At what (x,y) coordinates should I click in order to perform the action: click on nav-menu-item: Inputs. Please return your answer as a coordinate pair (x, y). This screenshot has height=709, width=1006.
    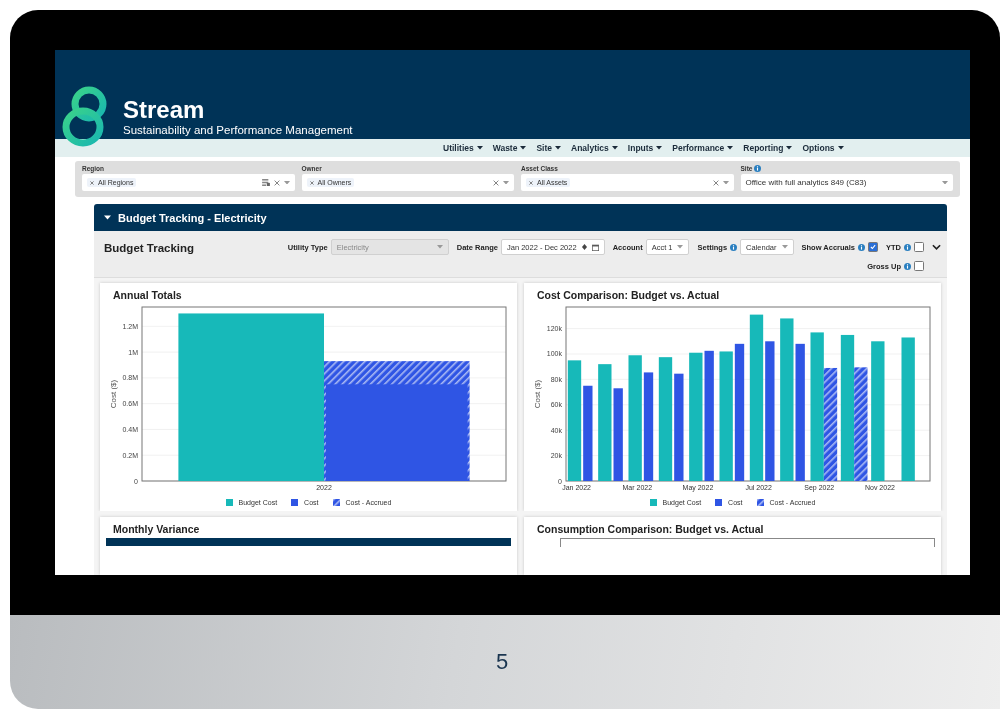
    Looking at the image, I should click on (645, 148).